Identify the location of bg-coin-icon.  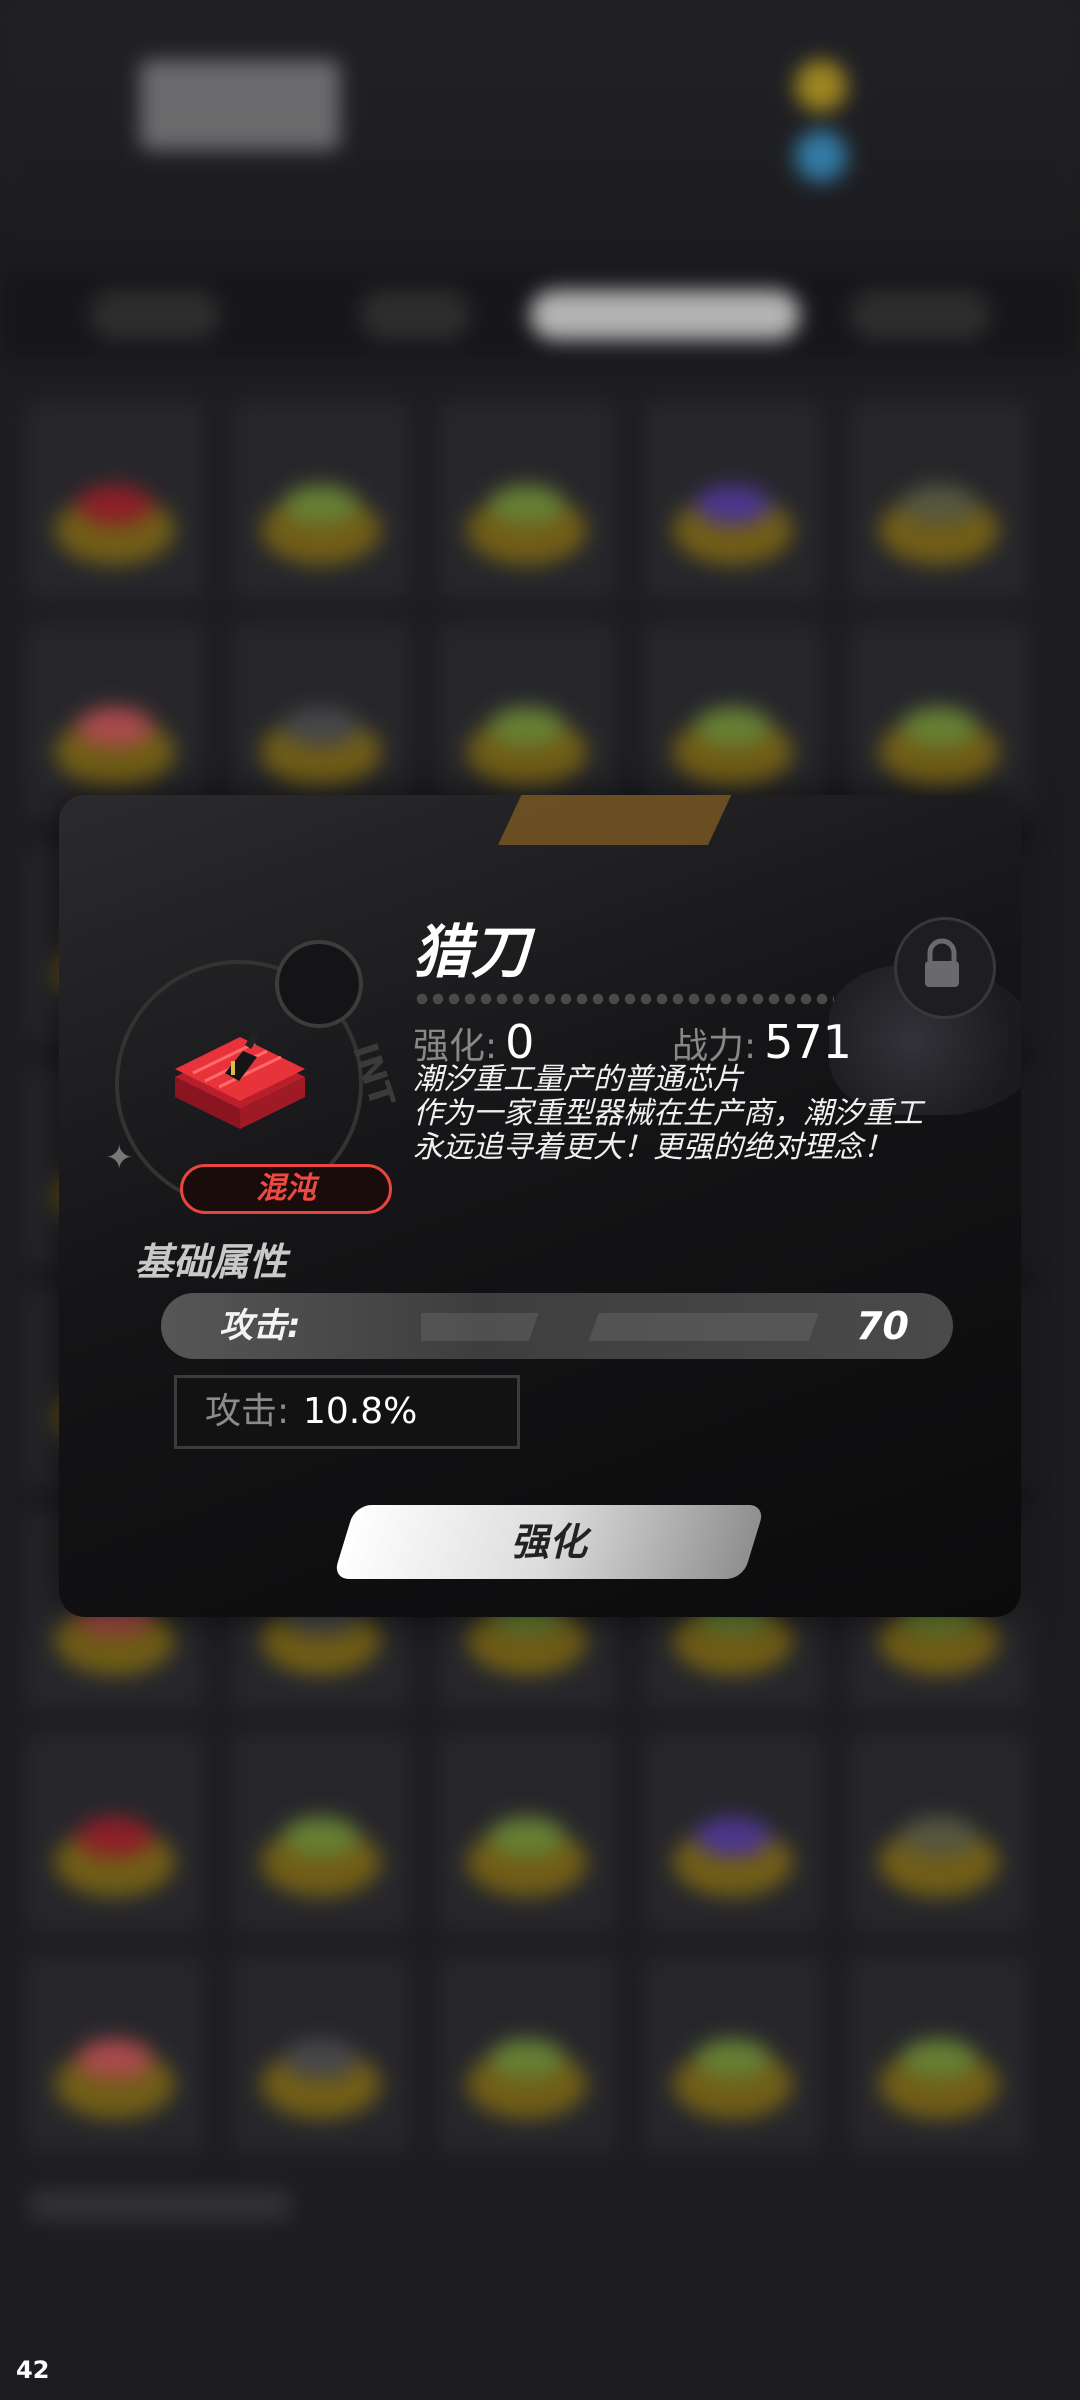
(821, 86).